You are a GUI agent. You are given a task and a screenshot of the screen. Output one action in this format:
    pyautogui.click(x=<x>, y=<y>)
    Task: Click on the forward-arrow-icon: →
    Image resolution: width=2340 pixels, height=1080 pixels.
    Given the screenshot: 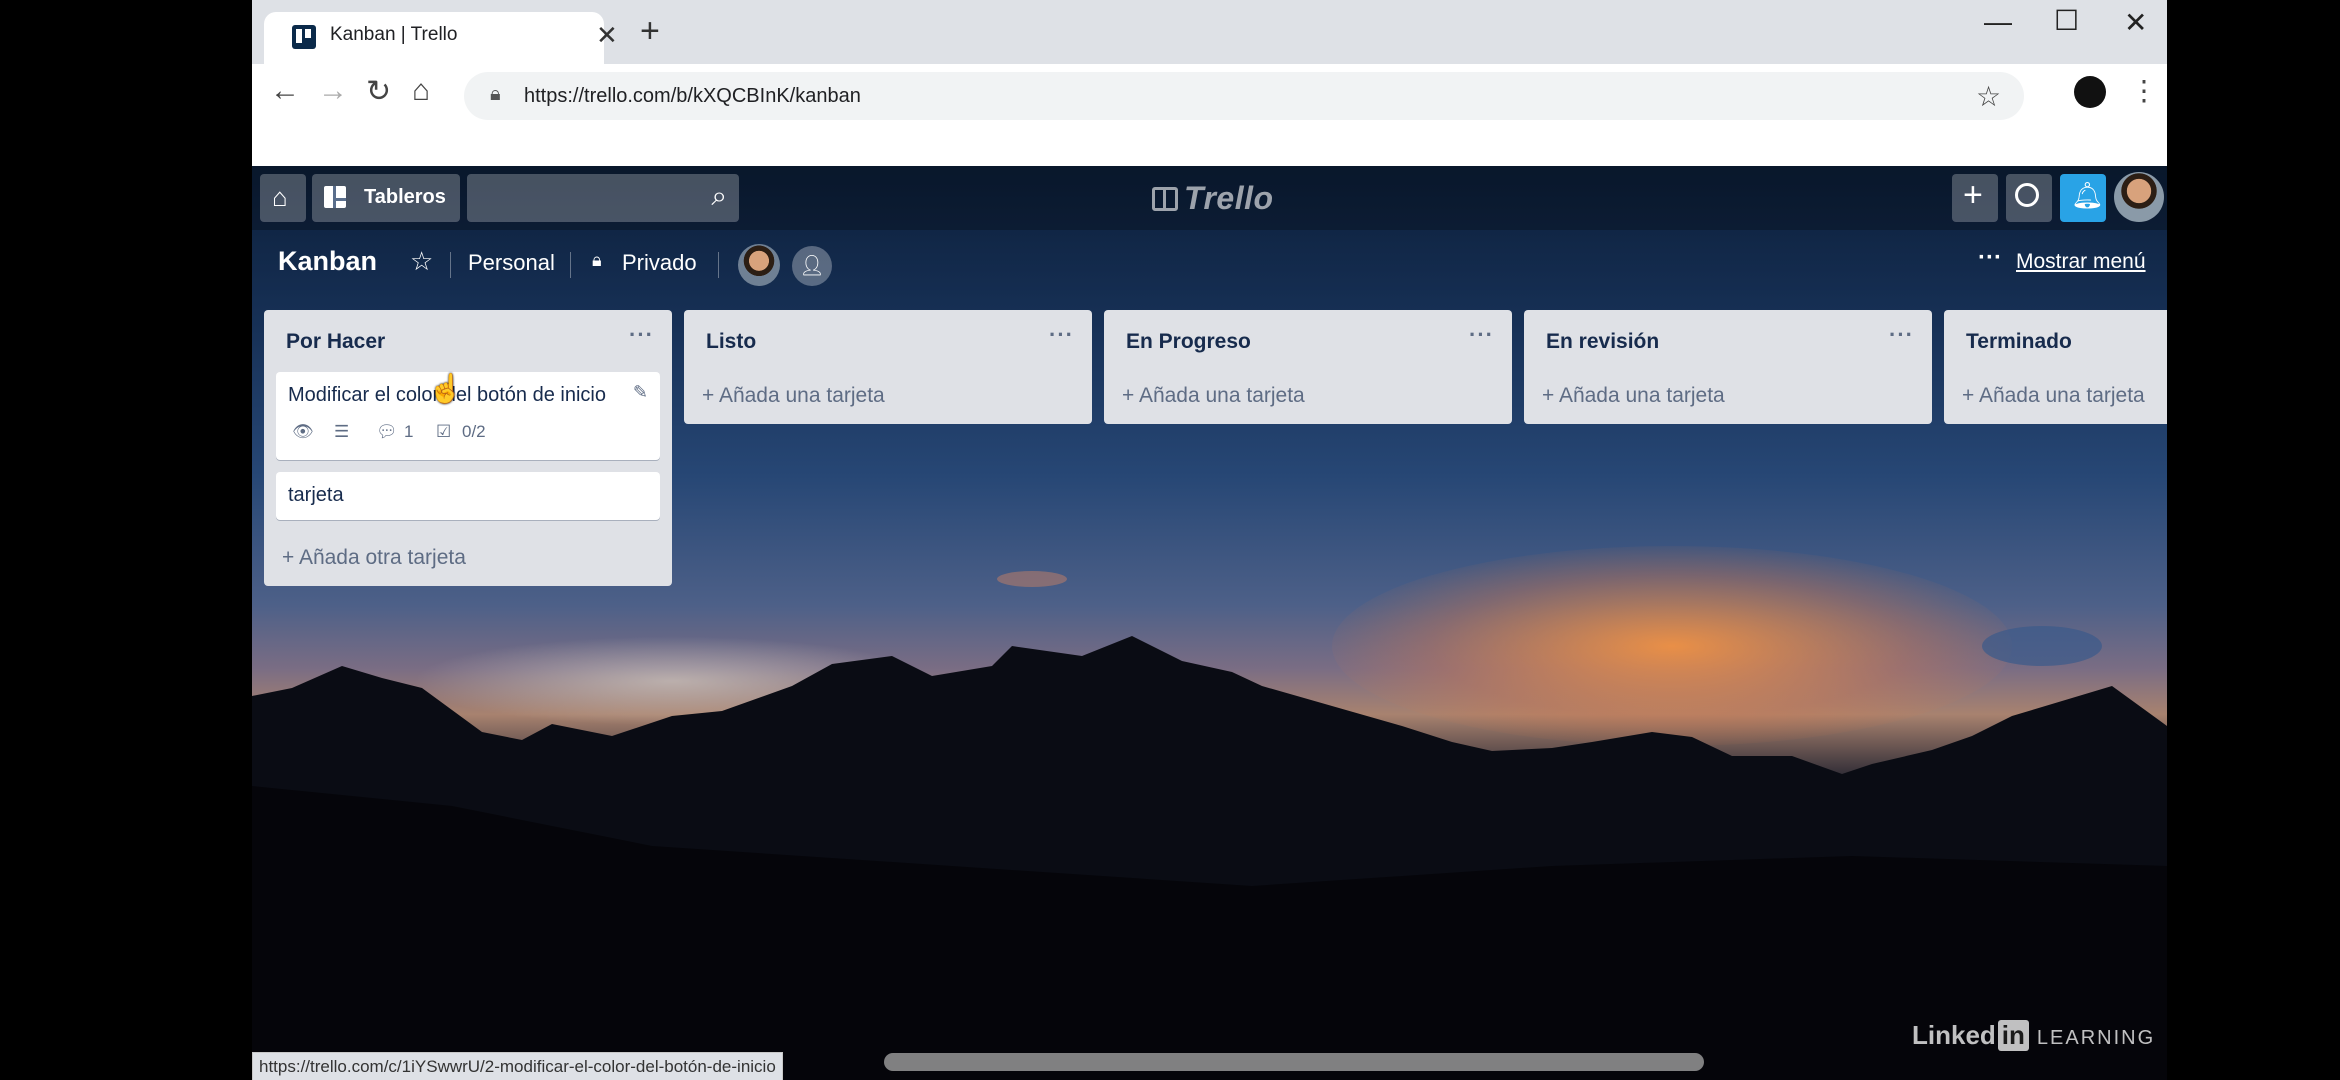 What is the action you would take?
    pyautogui.click(x=333, y=91)
    